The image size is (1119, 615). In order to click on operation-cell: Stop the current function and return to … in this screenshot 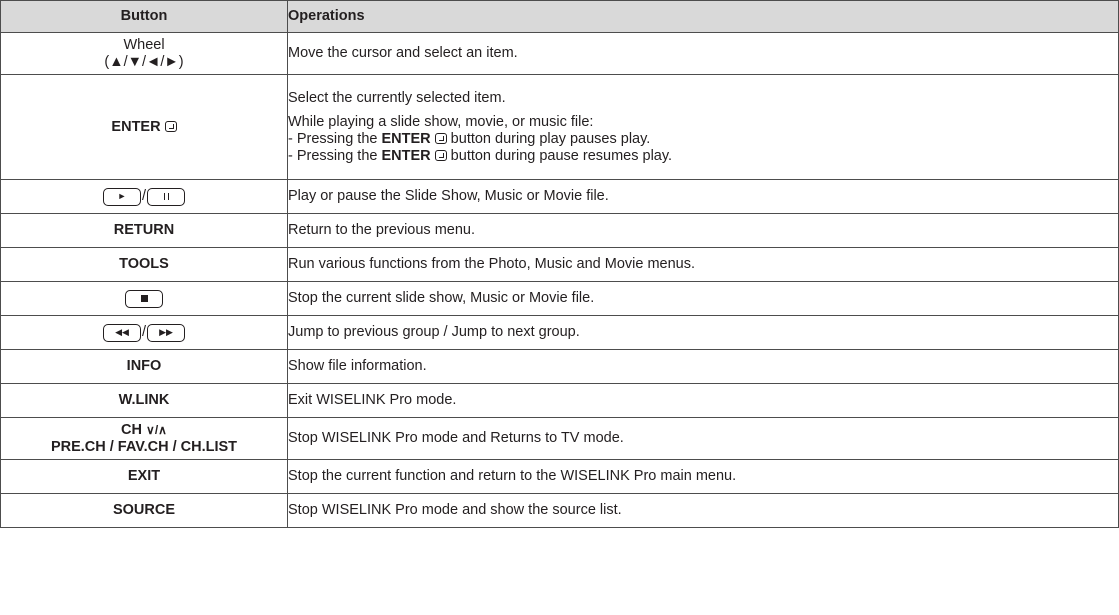, I will do `click(703, 476)`.